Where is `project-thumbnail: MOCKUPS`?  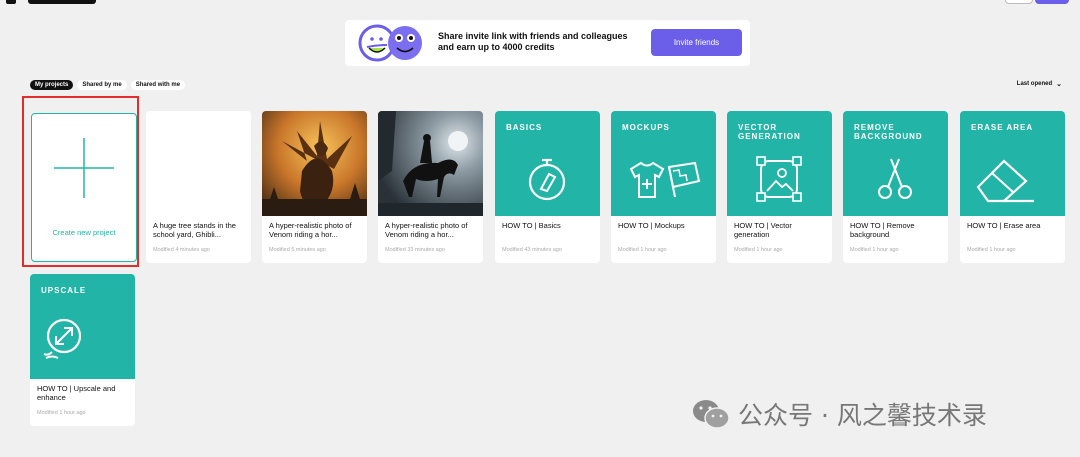 project-thumbnail: MOCKUPS is located at coordinates (663, 163).